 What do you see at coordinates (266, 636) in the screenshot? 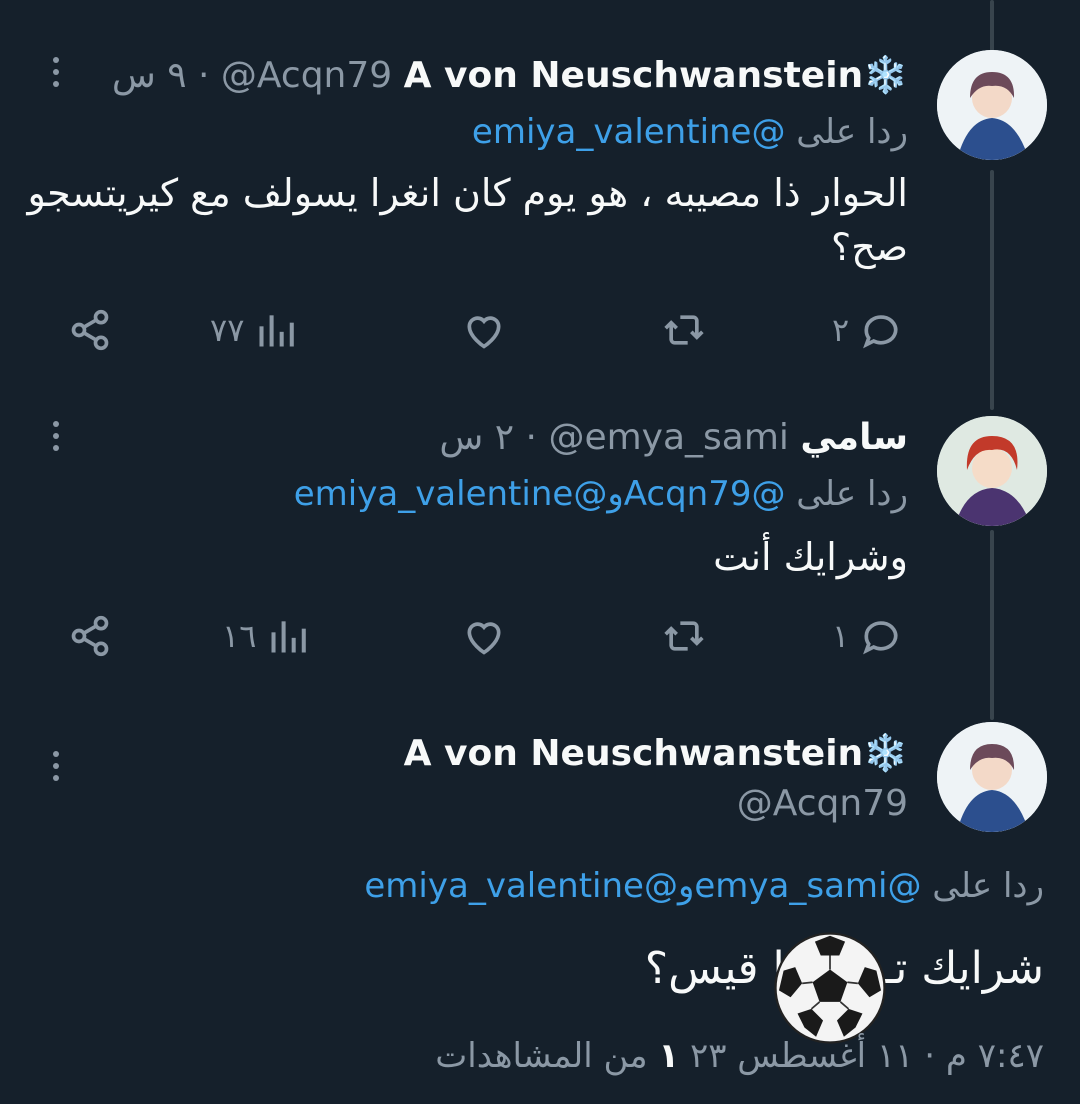
I see `views-button: ١٦` at bounding box center [266, 636].